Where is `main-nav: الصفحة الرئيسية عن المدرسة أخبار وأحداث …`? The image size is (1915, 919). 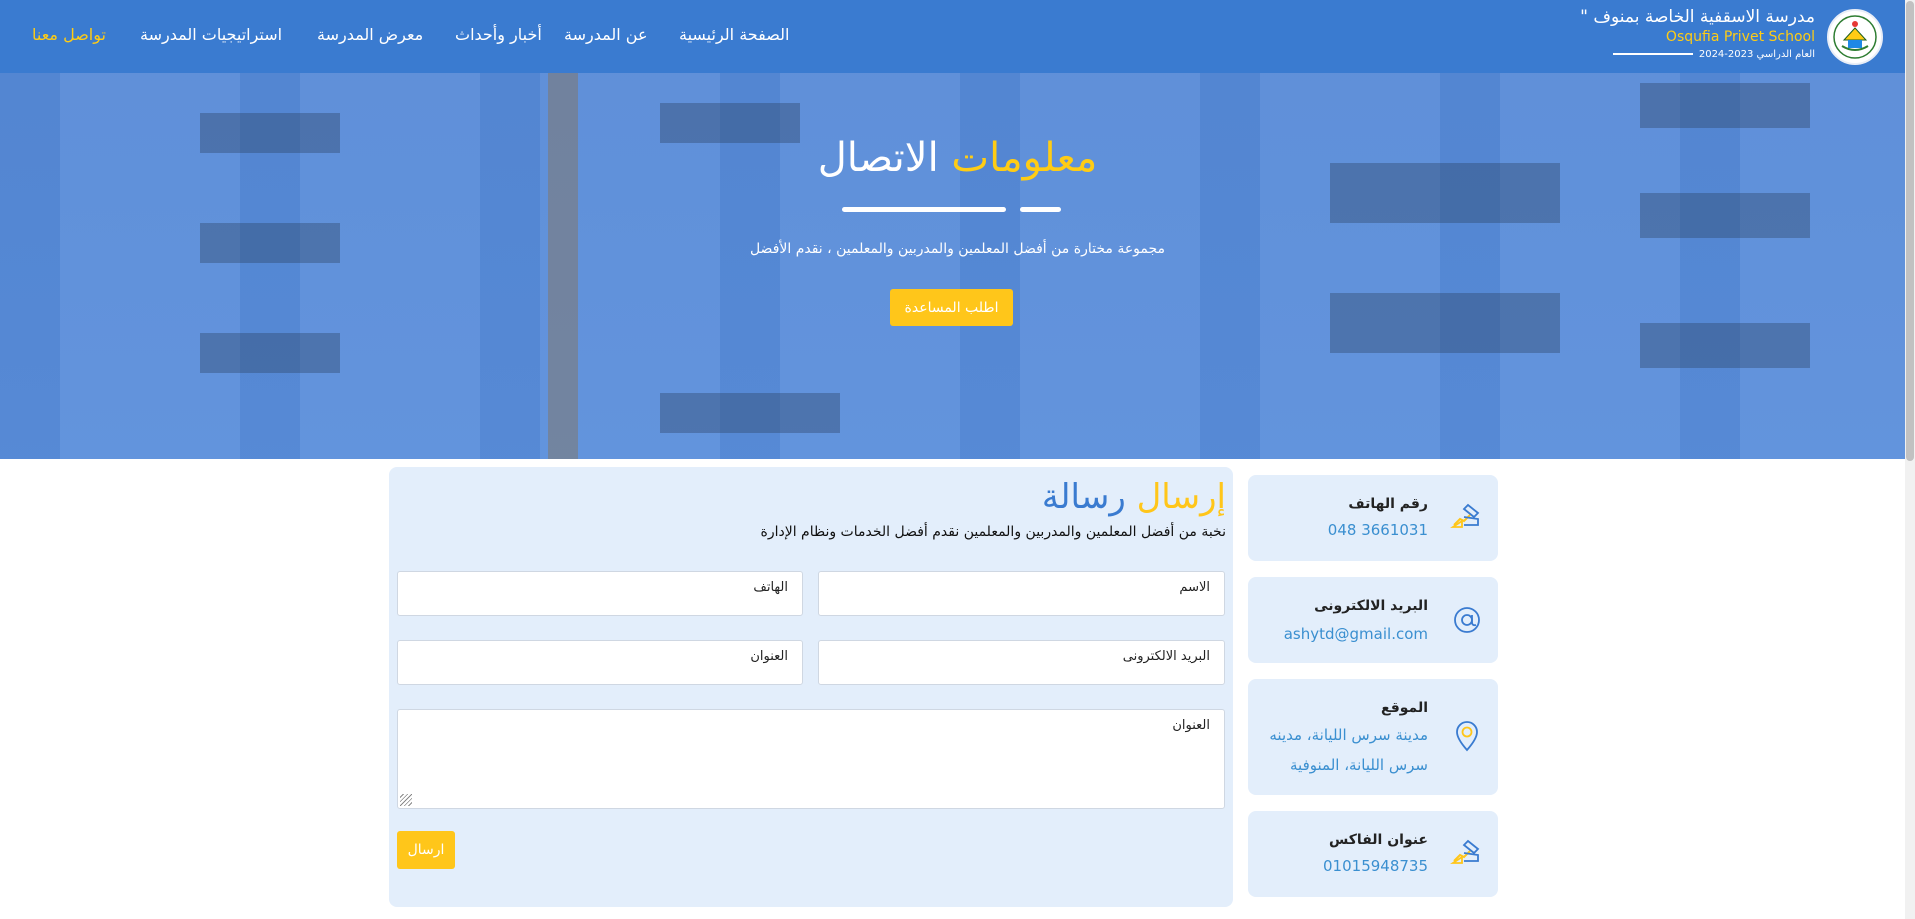 main-nav: الصفحة الرئيسية عن المدرسة أخبار وأحداث … is located at coordinates (957, 36).